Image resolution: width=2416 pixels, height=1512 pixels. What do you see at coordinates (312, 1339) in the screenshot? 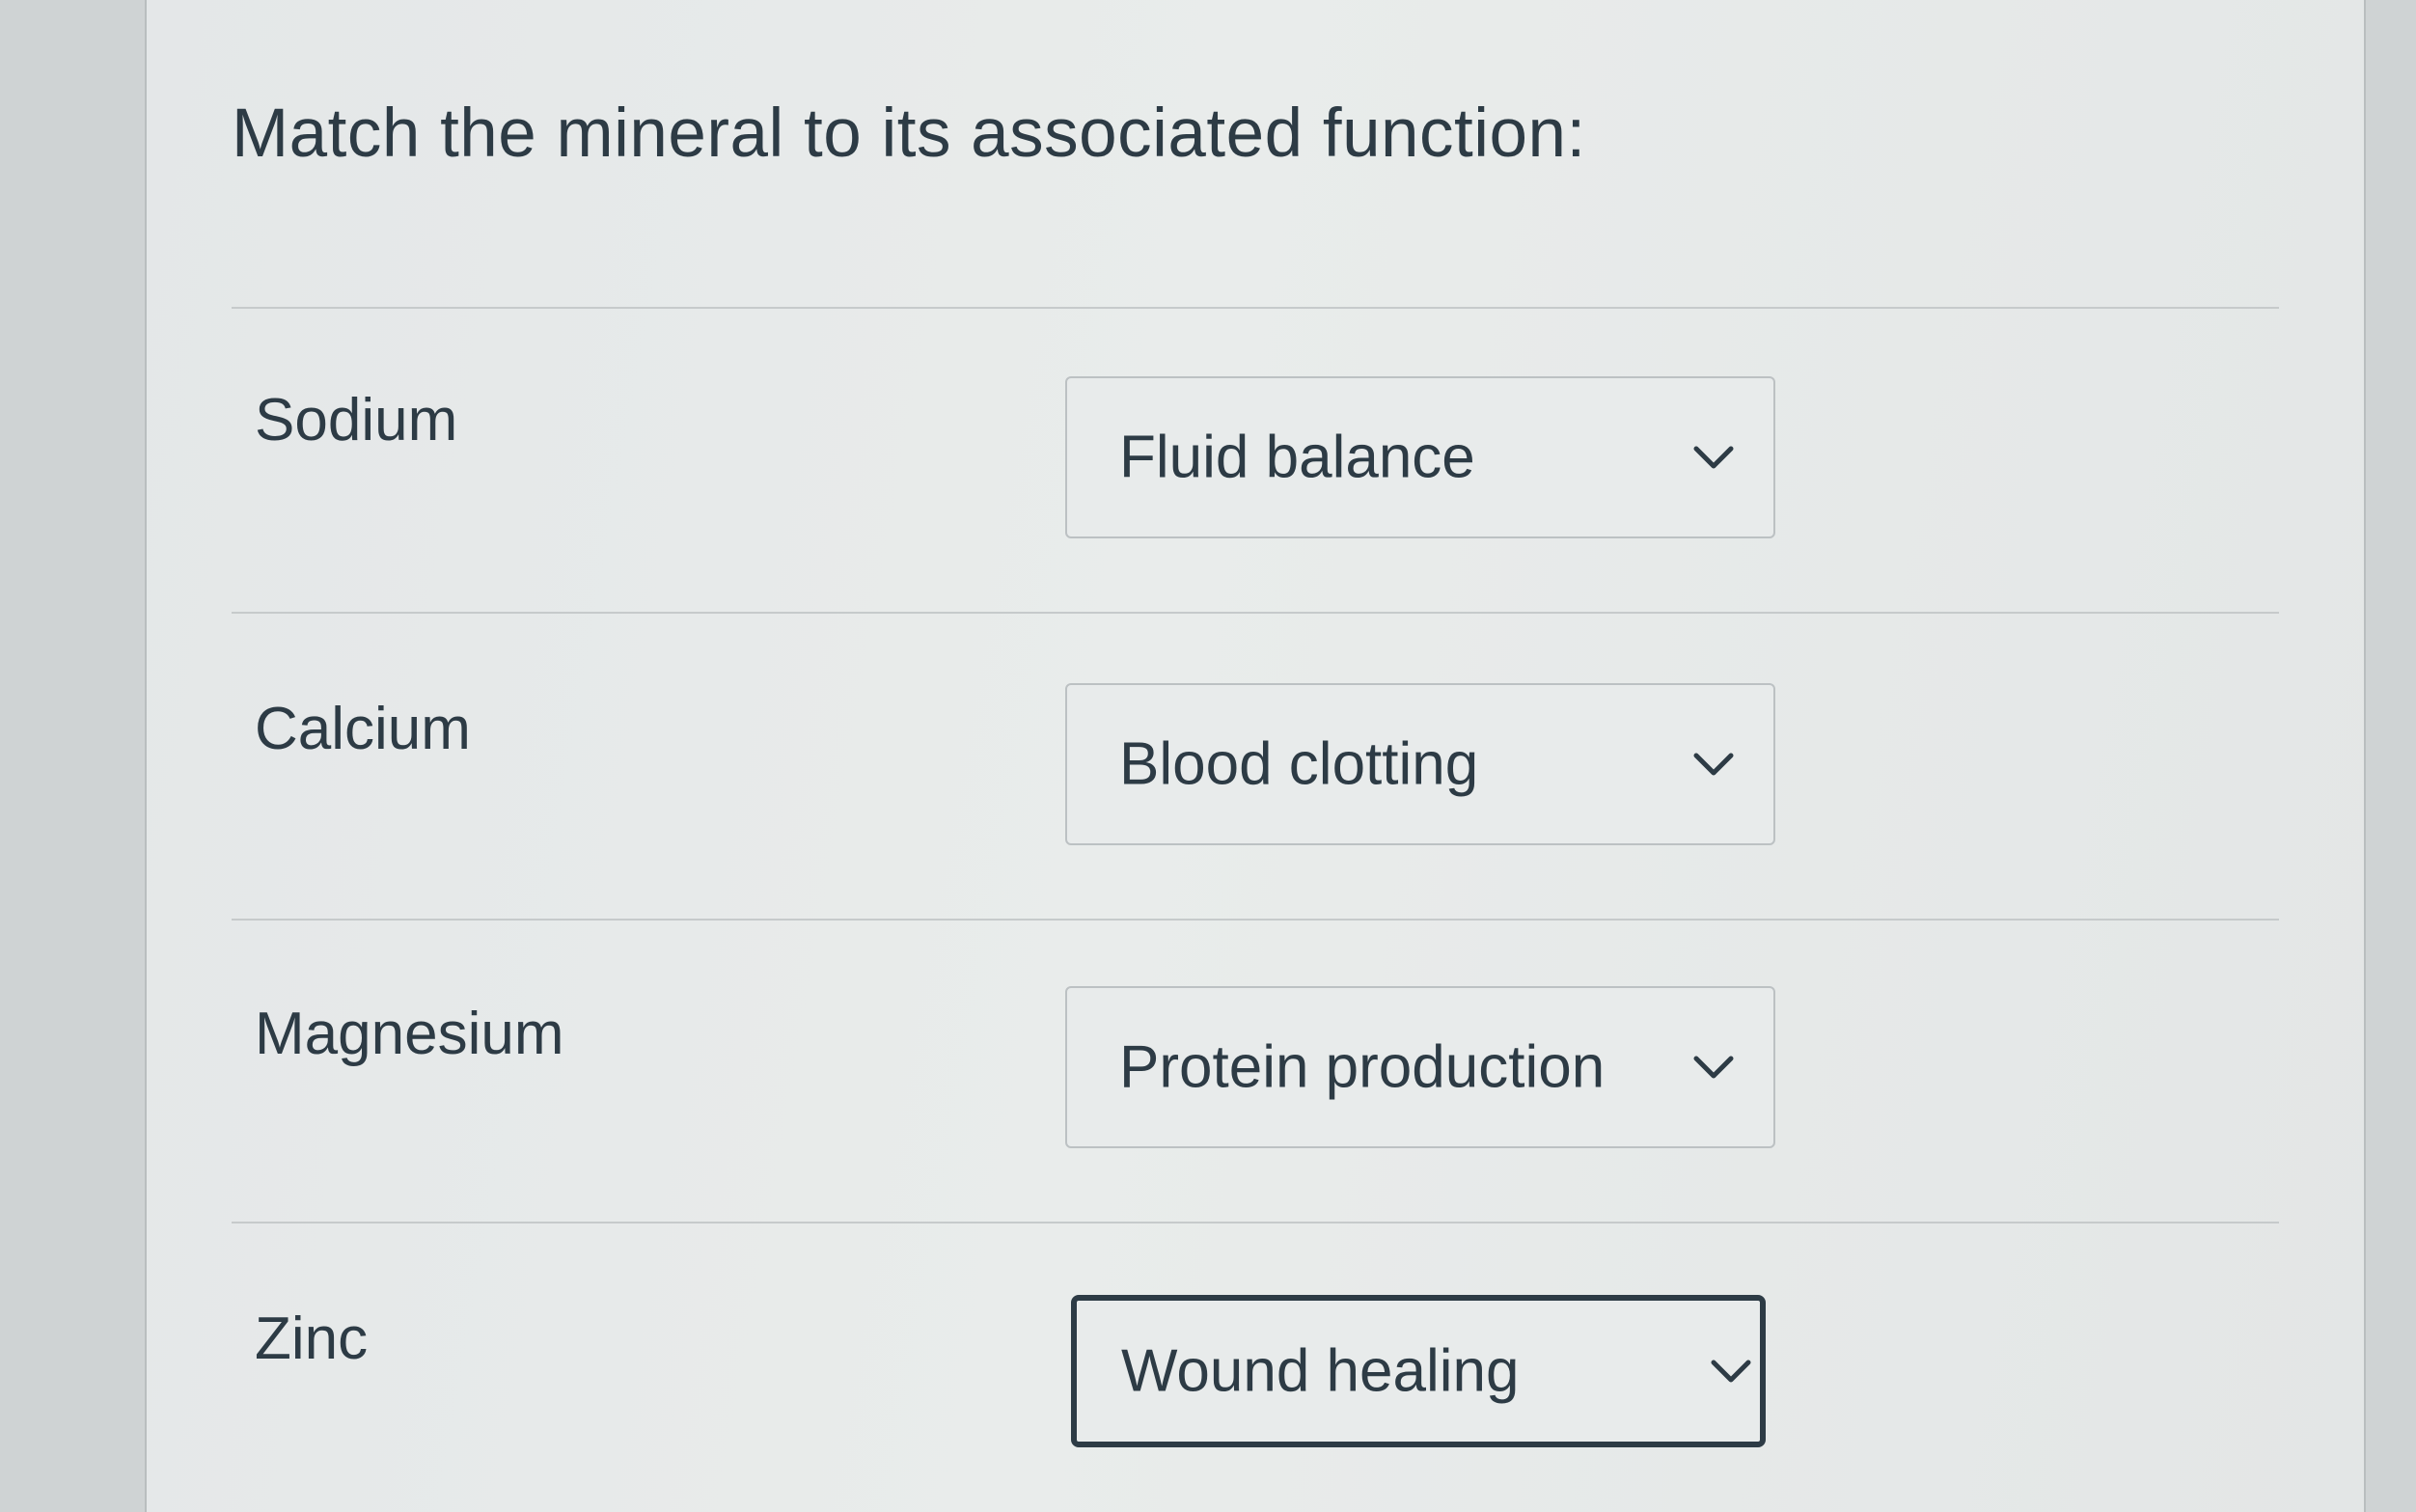
I see `mineral-label-zinc: Zinc` at bounding box center [312, 1339].